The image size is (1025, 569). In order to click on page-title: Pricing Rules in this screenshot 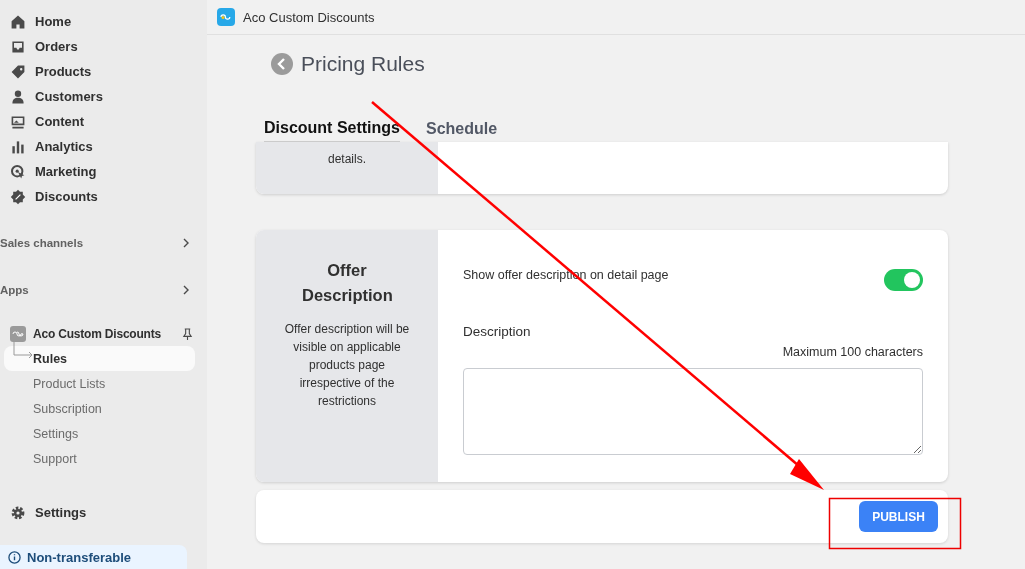, I will do `click(363, 64)`.